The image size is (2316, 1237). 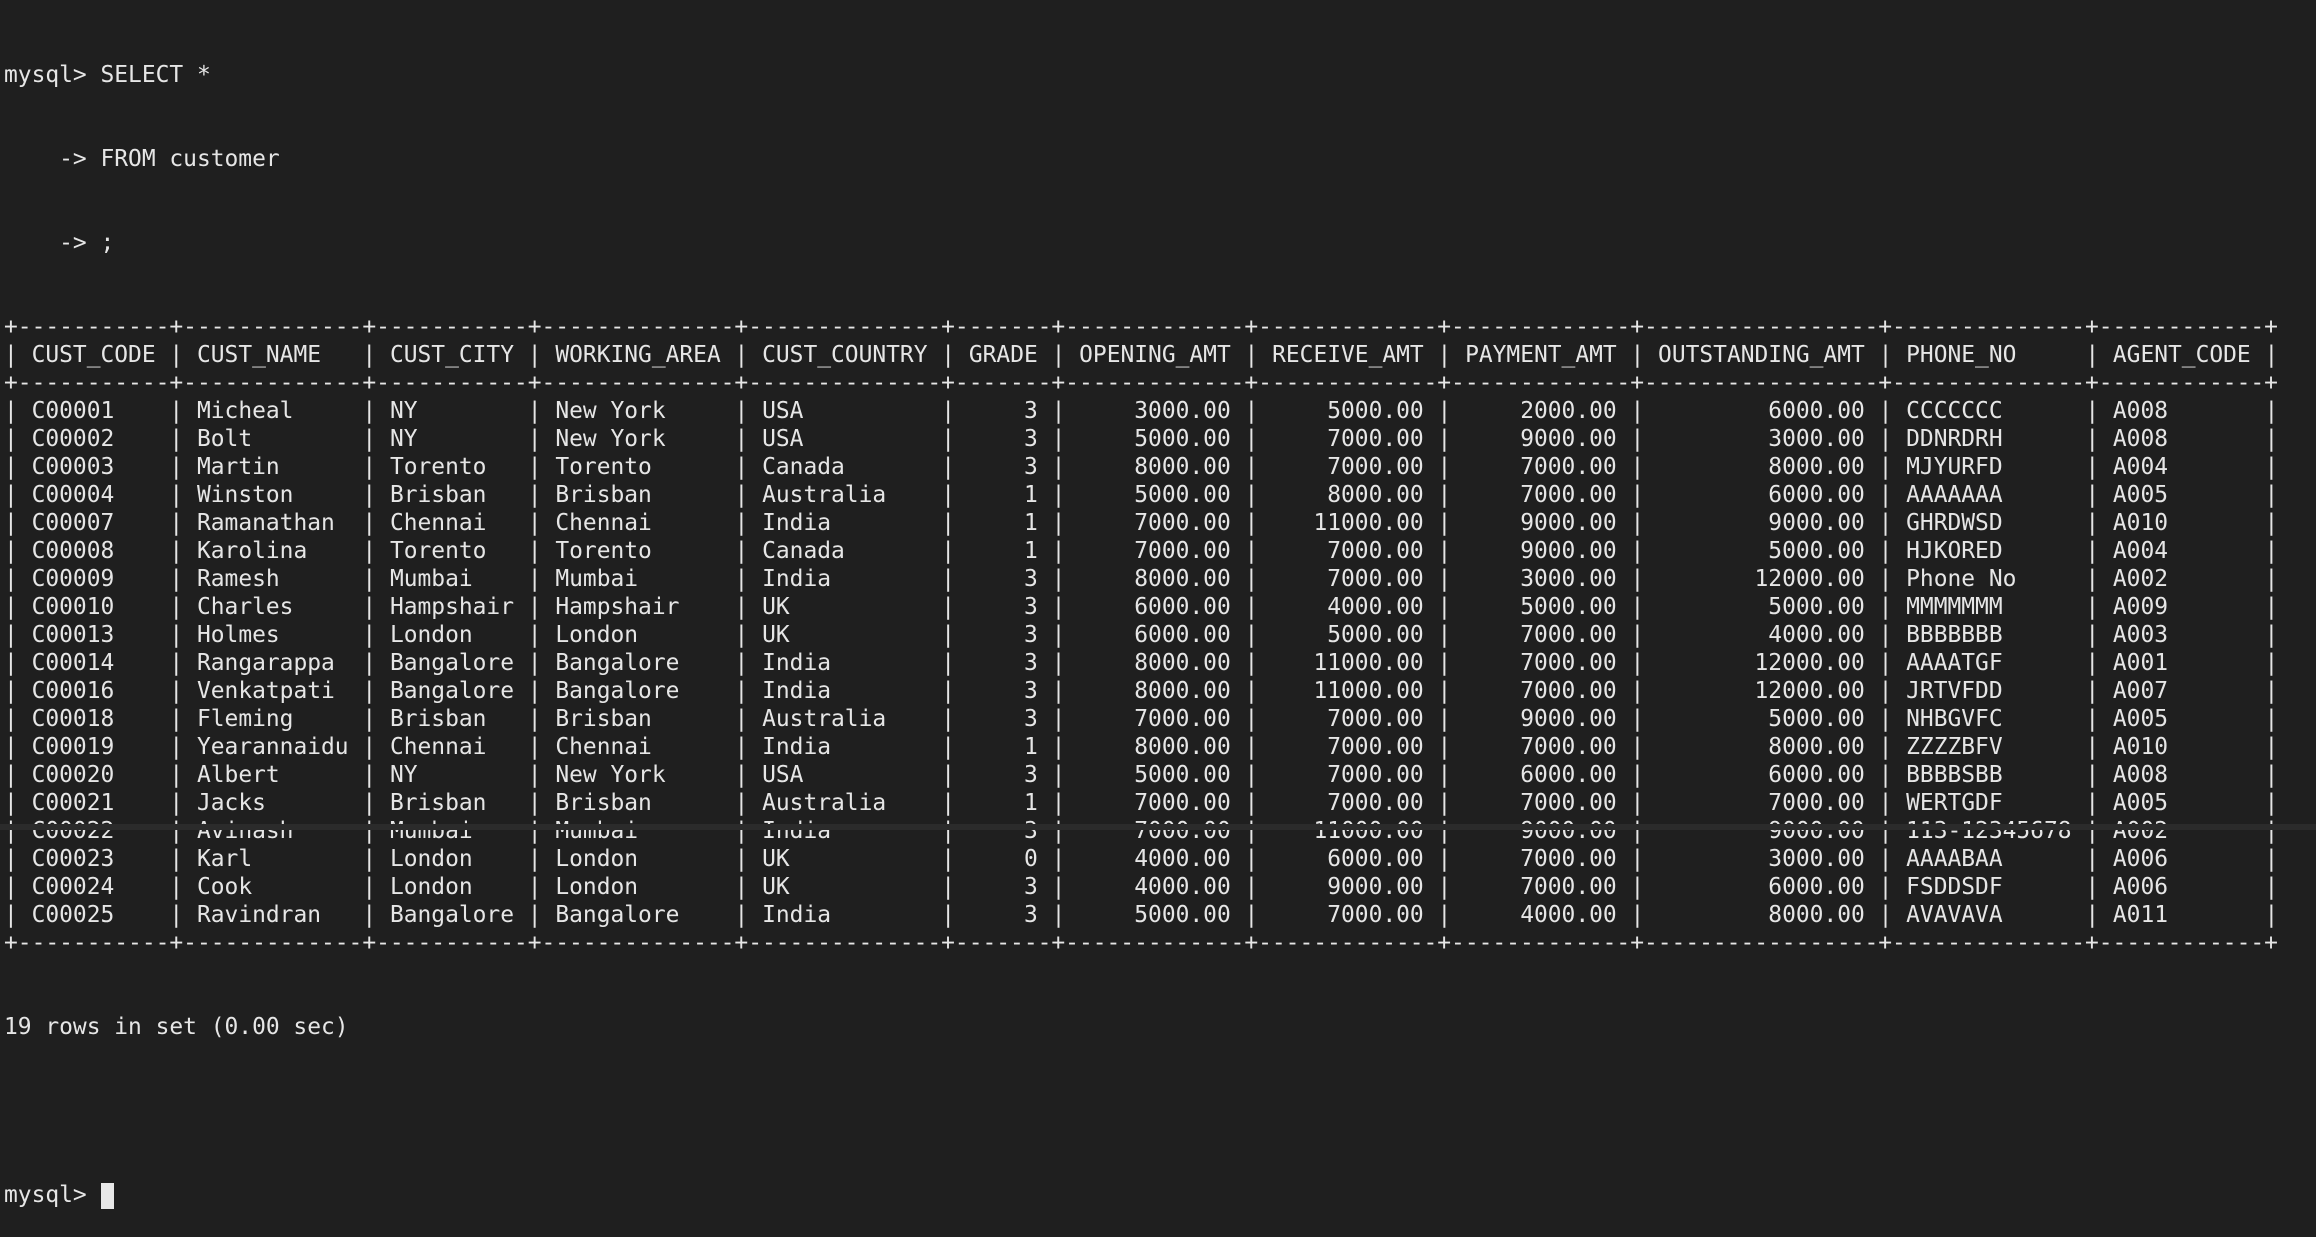 I want to click on column-header: GRADE, so click(x=1003, y=355).